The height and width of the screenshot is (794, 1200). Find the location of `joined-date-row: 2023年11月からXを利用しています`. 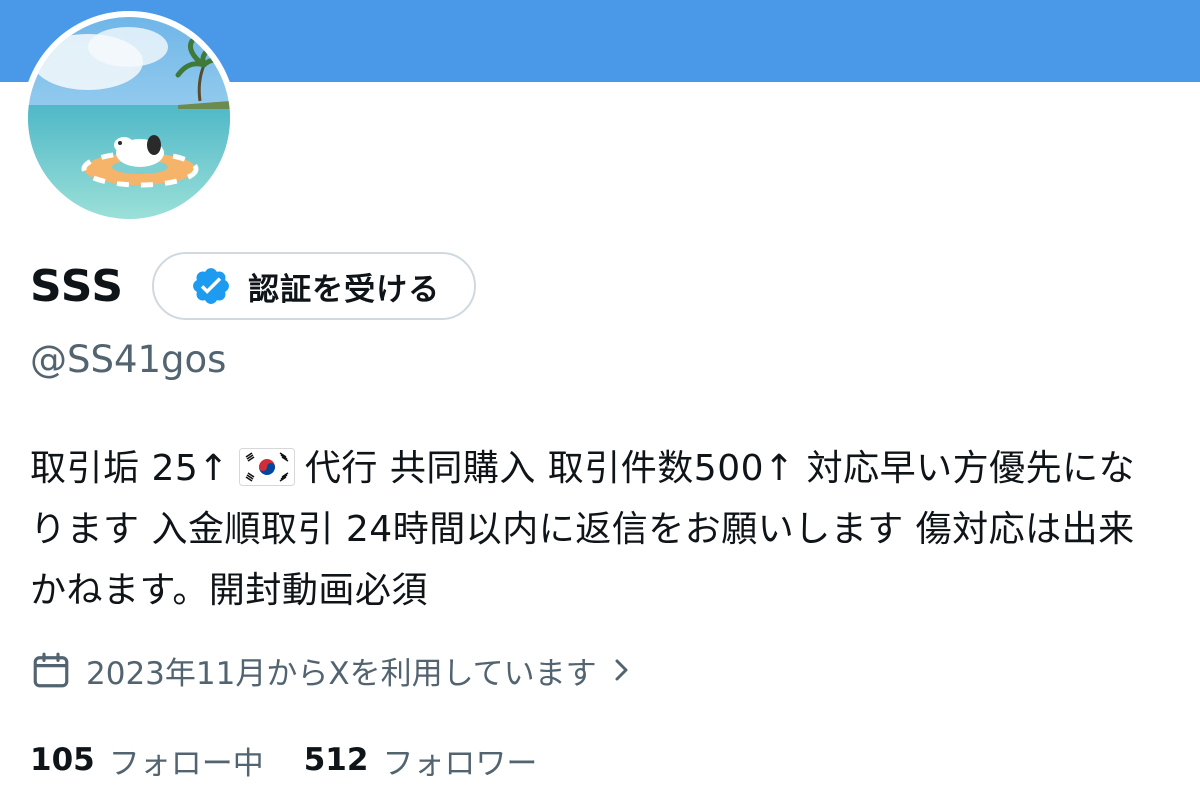

joined-date-row: 2023年11月からXを利用しています is located at coordinates (331, 670).